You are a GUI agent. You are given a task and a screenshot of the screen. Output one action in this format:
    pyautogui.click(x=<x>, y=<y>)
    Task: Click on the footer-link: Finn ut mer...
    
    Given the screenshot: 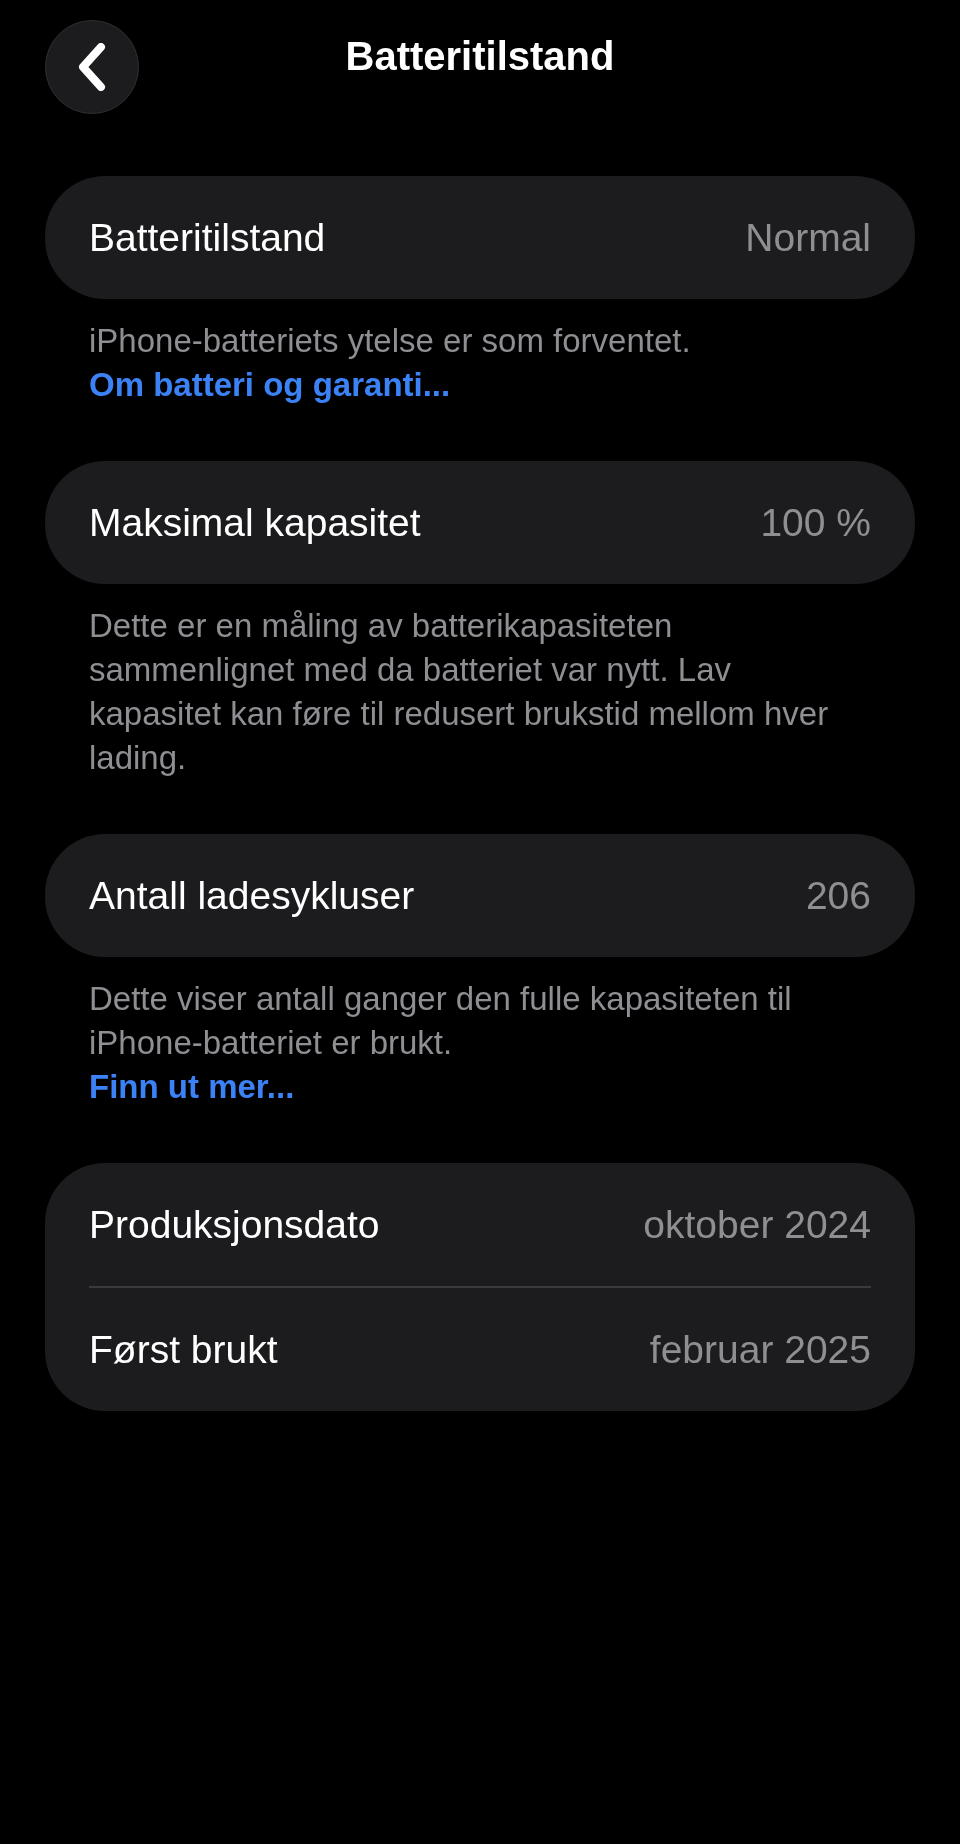 What is the action you would take?
    pyautogui.click(x=192, y=1087)
    